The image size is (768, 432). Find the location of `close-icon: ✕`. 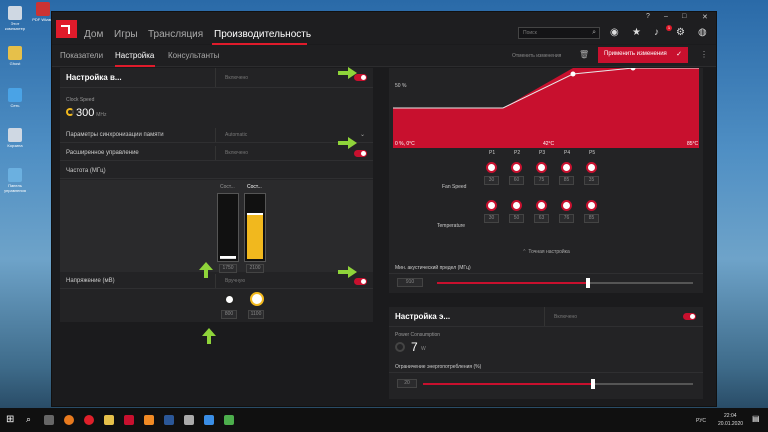

close-icon: ✕ is located at coordinates (705, 17).